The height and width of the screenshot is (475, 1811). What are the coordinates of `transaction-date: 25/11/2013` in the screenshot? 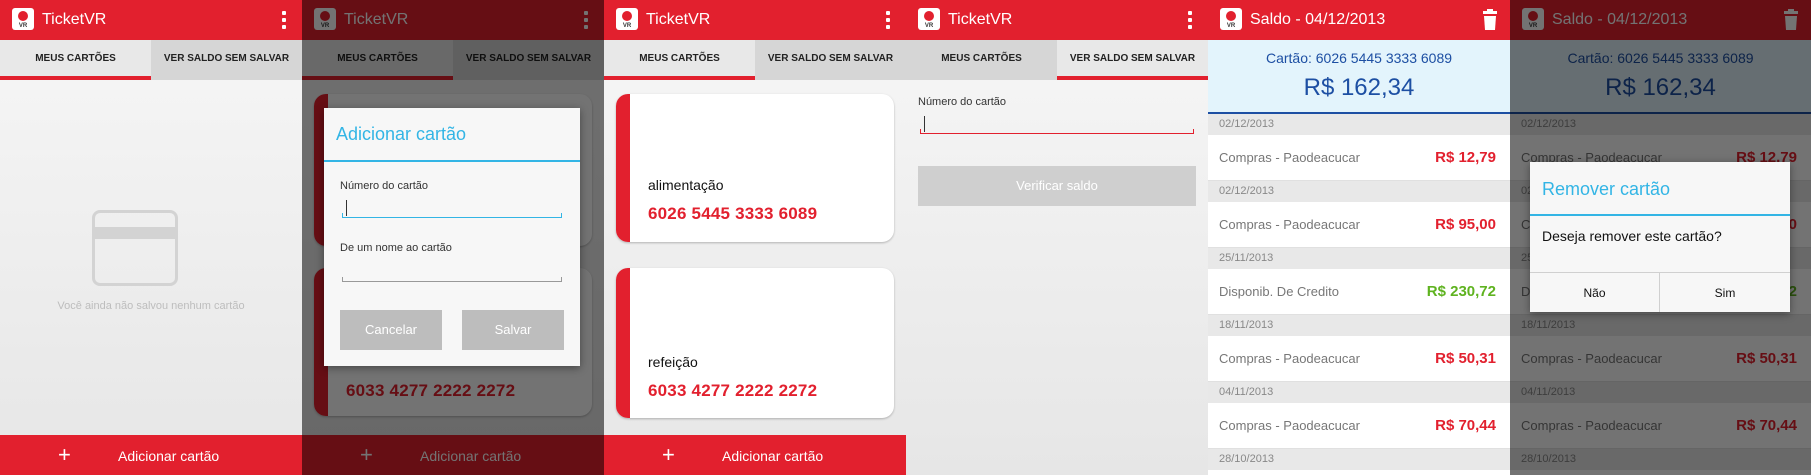 It's located at (1359, 258).